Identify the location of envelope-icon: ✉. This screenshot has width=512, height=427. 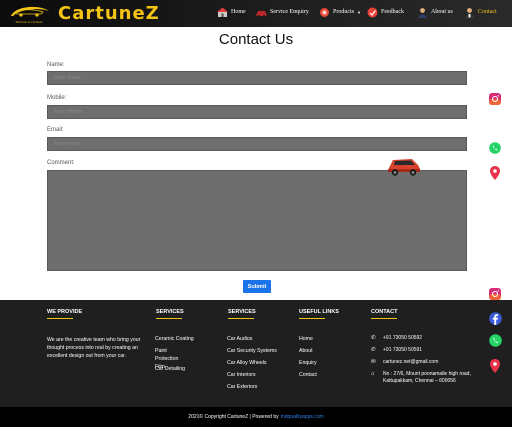
(373, 362).